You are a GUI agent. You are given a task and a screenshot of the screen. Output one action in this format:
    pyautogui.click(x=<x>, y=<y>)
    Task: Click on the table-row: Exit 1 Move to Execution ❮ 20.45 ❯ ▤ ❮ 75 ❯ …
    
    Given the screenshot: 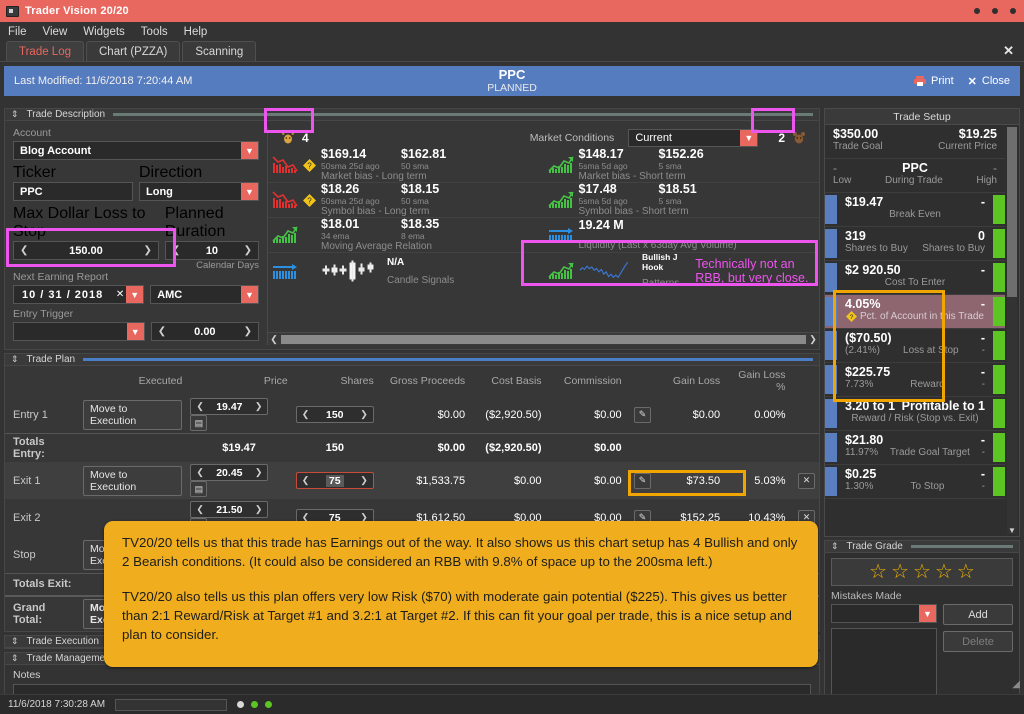 What is the action you would take?
    pyautogui.click(x=412, y=480)
    